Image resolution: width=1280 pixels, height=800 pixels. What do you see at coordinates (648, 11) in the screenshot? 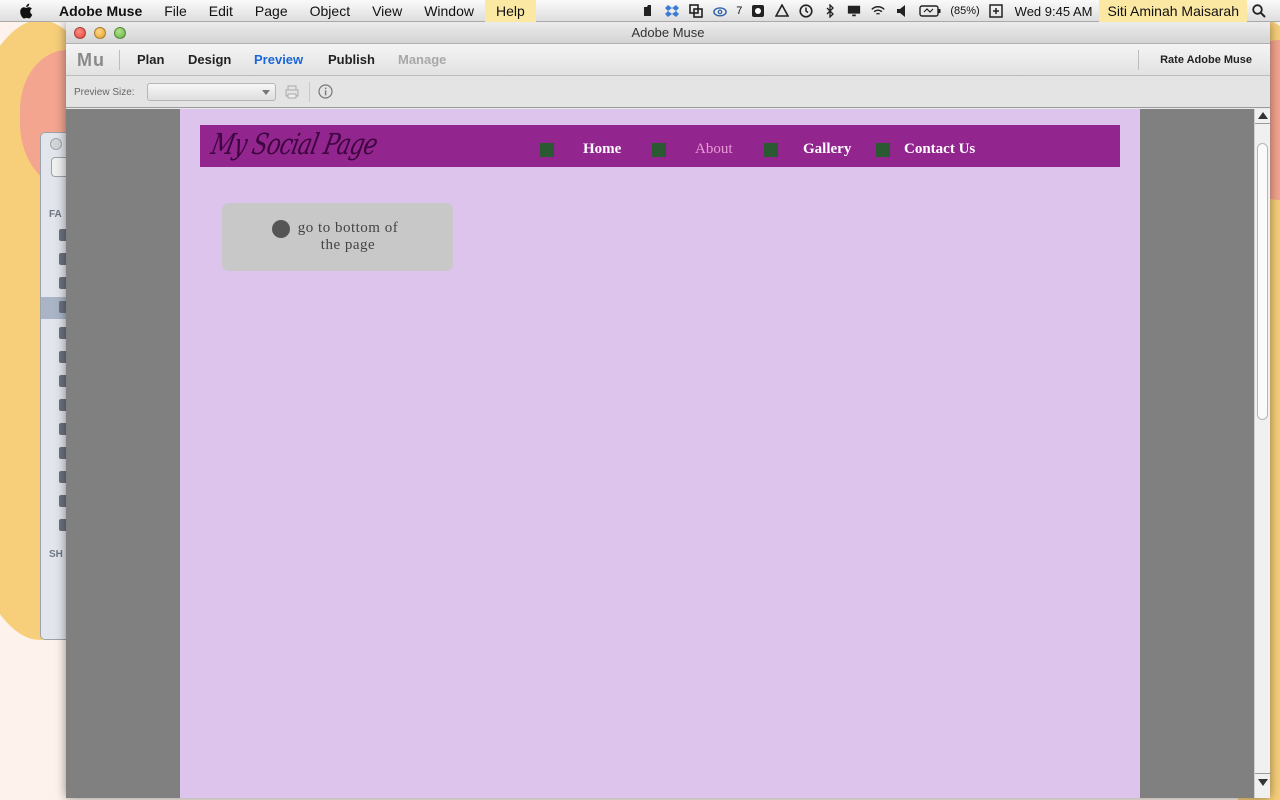
I see `evernote-icon` at bounding box center [648, 11].